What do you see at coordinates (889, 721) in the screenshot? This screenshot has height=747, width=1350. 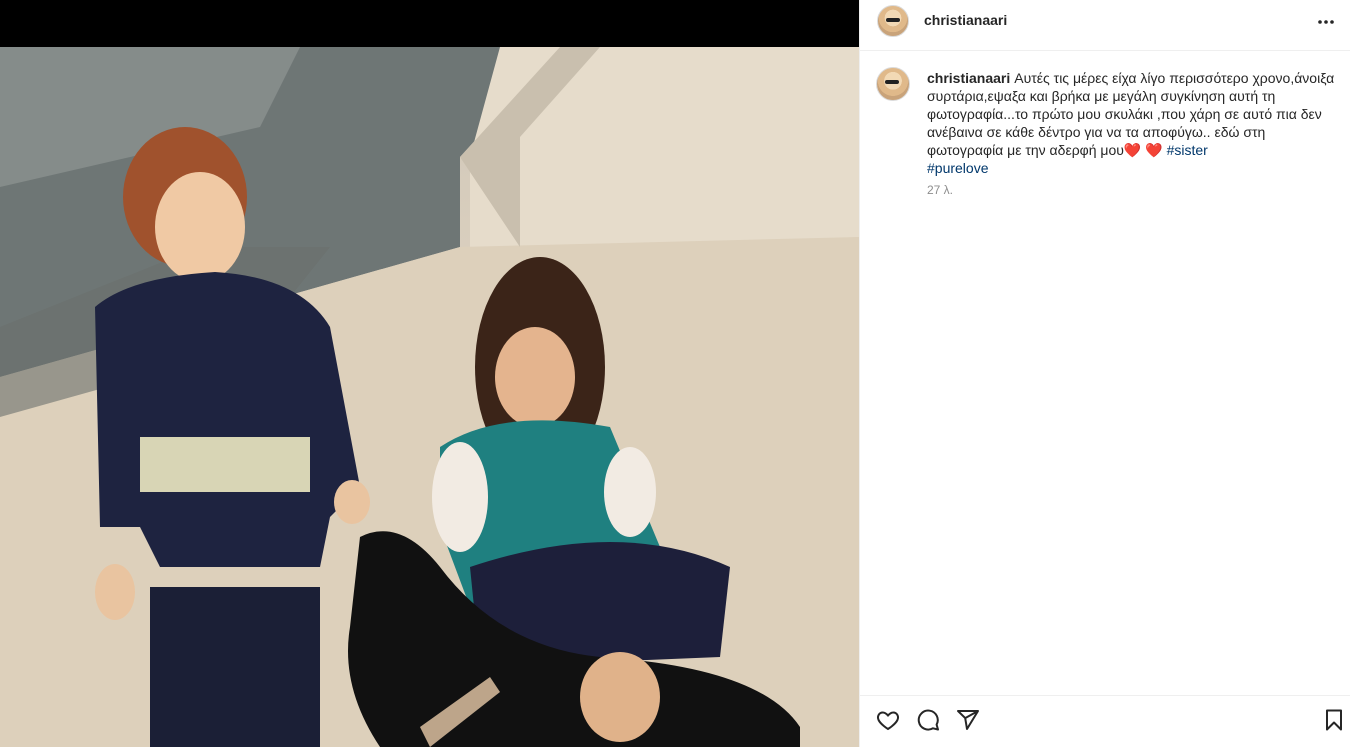 I see `heart-icon` at bounding box center [889, 721].